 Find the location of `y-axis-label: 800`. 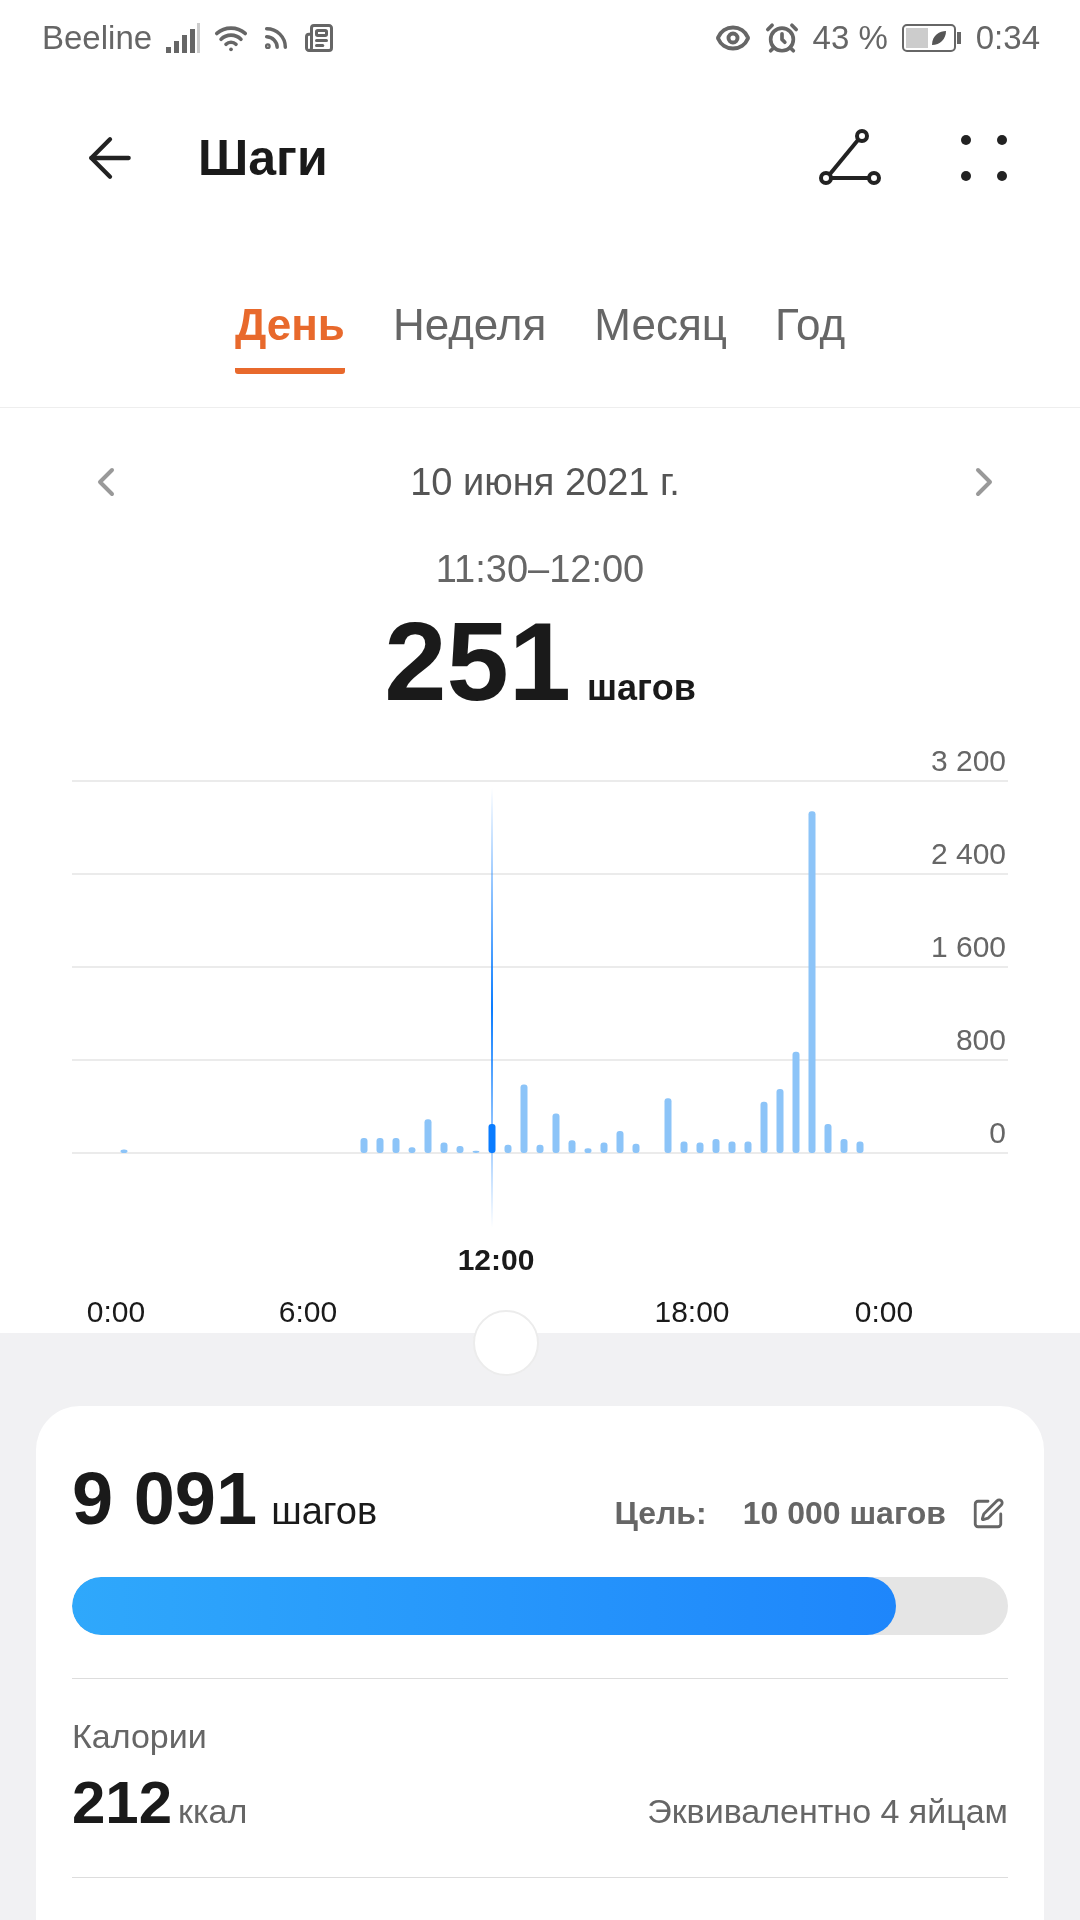

y-axis-label: 800 is located at coordinates (980, 1039).